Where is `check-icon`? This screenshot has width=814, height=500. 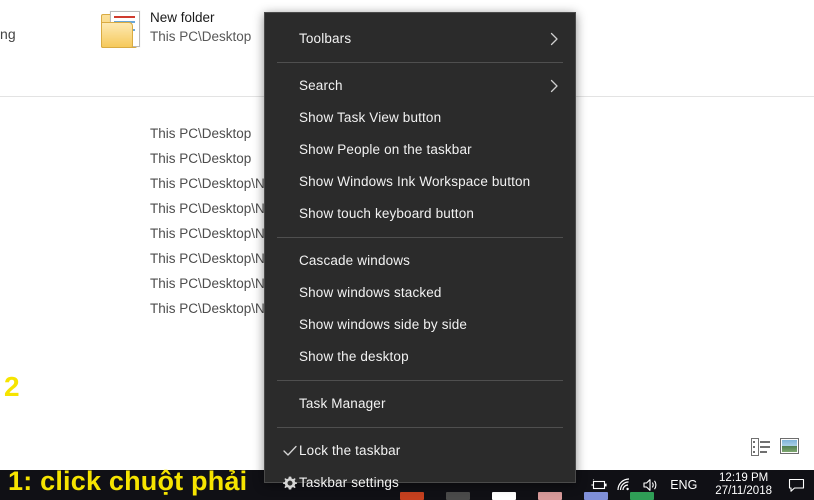 check-icon is located at coordinates (290, 451).